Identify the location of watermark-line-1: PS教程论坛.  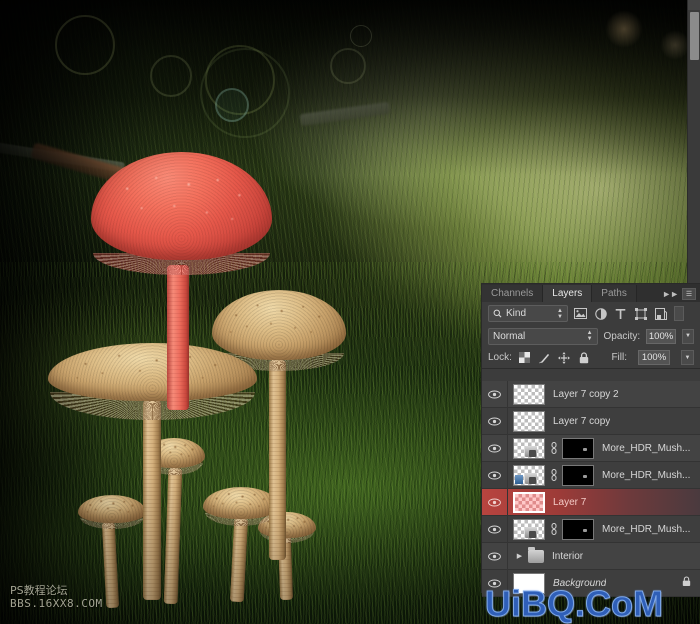
(39, 590).